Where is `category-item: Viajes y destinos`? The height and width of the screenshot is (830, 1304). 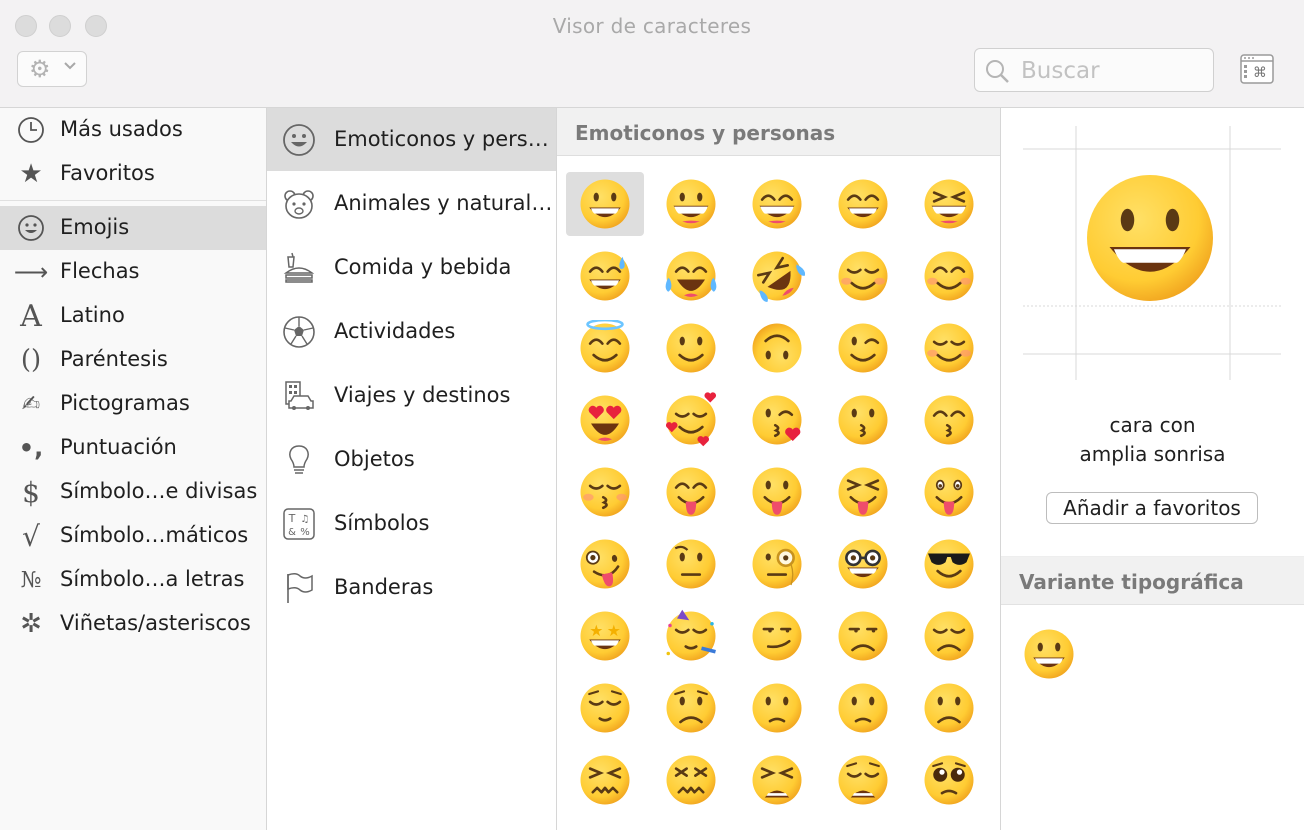
category-item: Viajes y destinos is located at coordinates (411, 395).